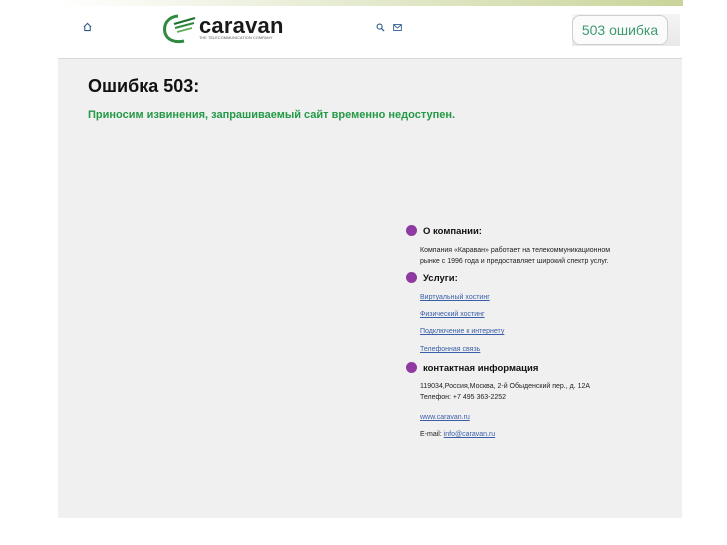 This screenshot has height=545, width=727. Describe the element at coordinates (87, 27) in the screenshot. I see `home-icon` at that location.